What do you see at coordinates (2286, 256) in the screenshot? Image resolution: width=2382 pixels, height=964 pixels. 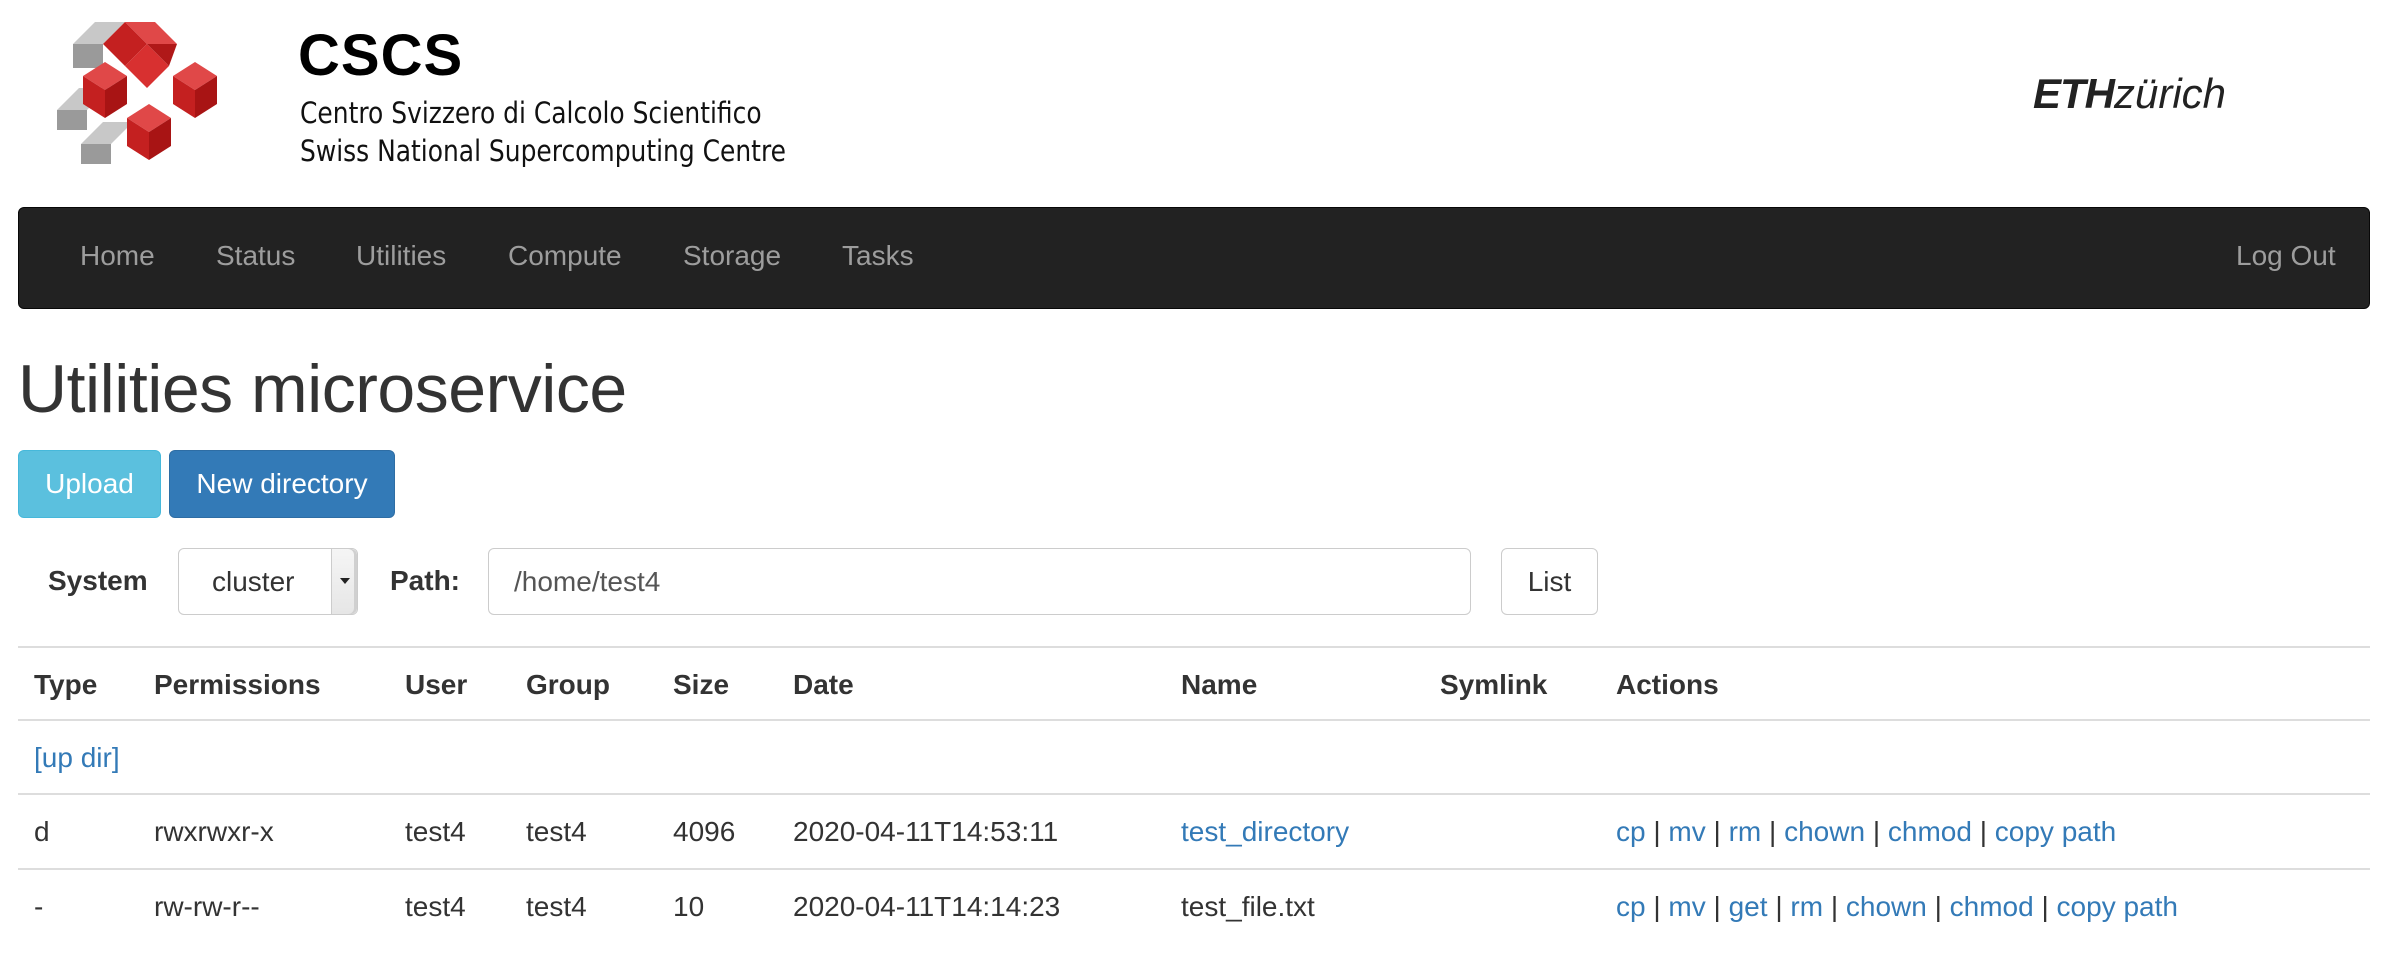 I see `nav-logout: Log Out` at bounding box center [2286, 256].